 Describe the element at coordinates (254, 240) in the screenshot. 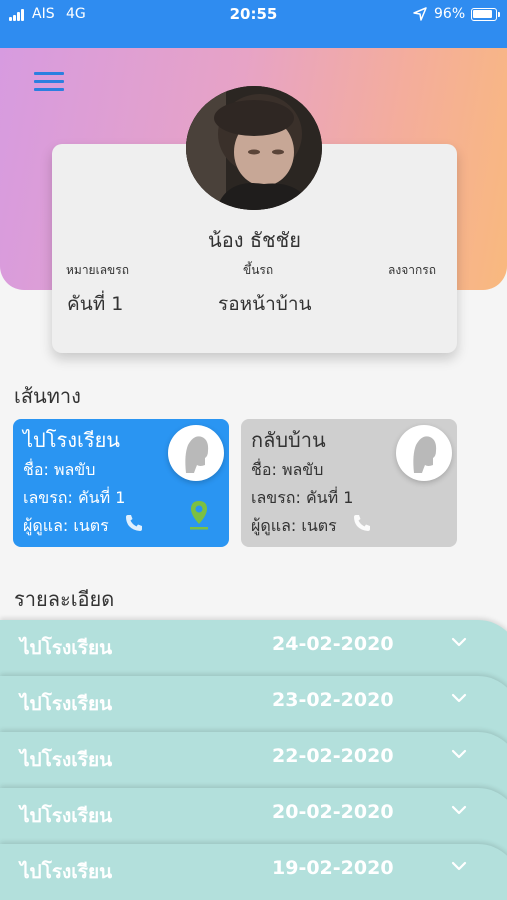

I see `student-name: น้อง ธัชชัย` at that location.